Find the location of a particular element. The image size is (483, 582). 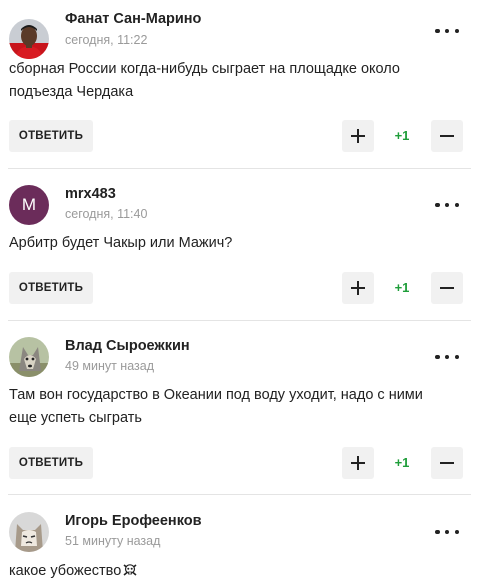

wolf-photo-avatar is located at coordinates (29, 357).